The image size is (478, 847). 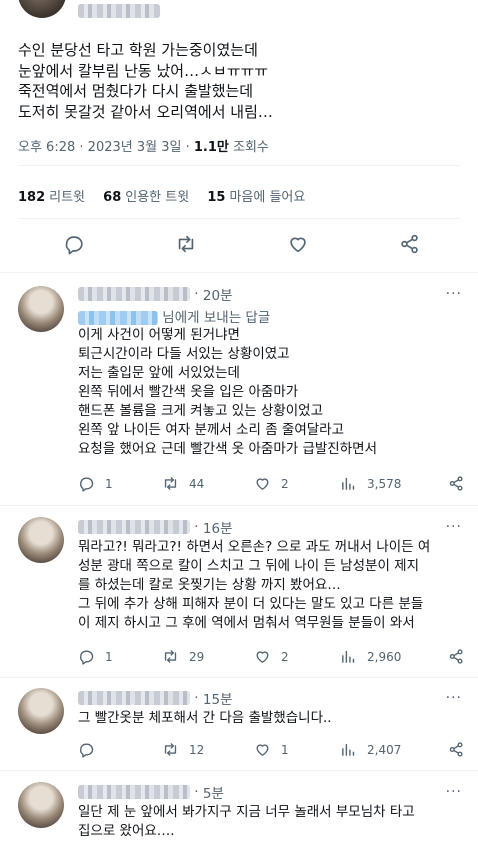 I want to click on reply-line: 그 뒤에 추가 상해 피해자 분이 더 있다는 말도 있고 다른 분들, so click(x=251, y=604).